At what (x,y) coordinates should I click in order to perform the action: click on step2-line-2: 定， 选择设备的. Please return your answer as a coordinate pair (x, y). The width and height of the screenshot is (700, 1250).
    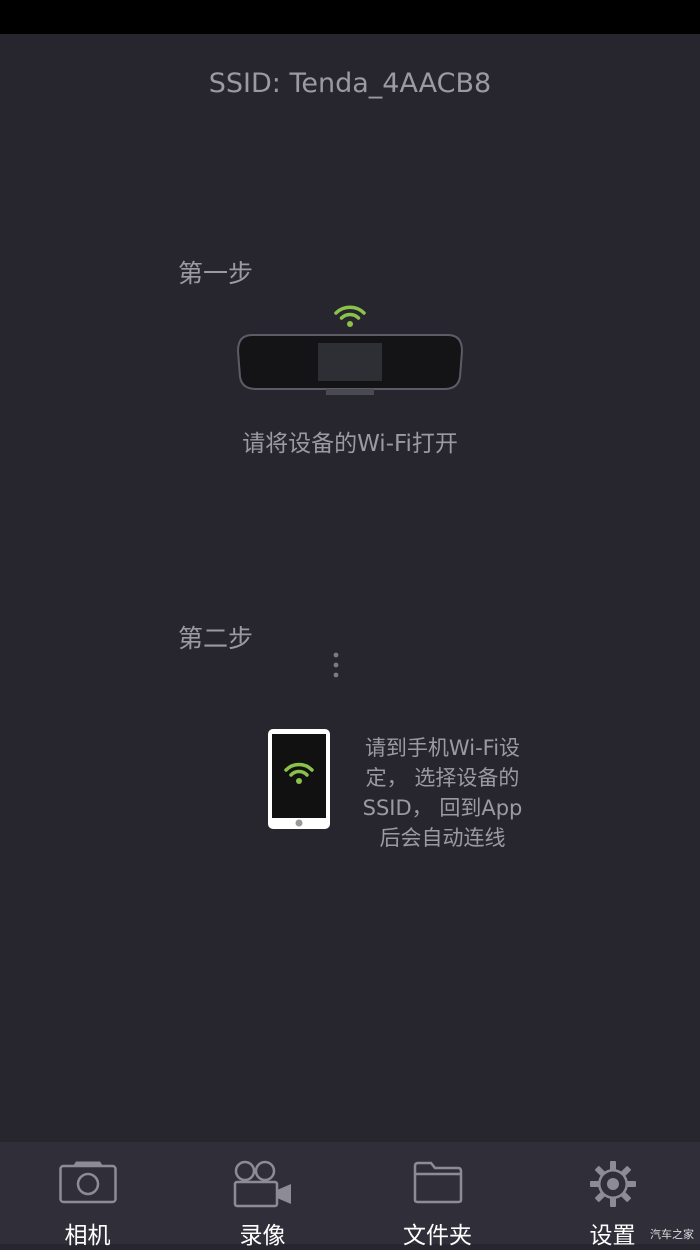
    Looking at the image, I should click on (442, 778).